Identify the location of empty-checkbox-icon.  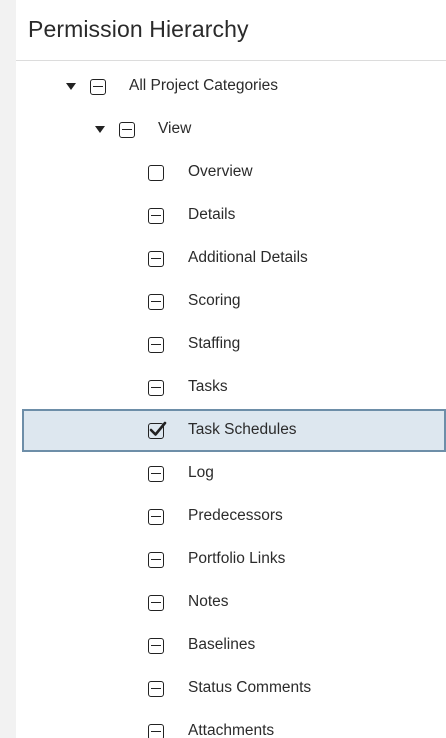
(156, 173).